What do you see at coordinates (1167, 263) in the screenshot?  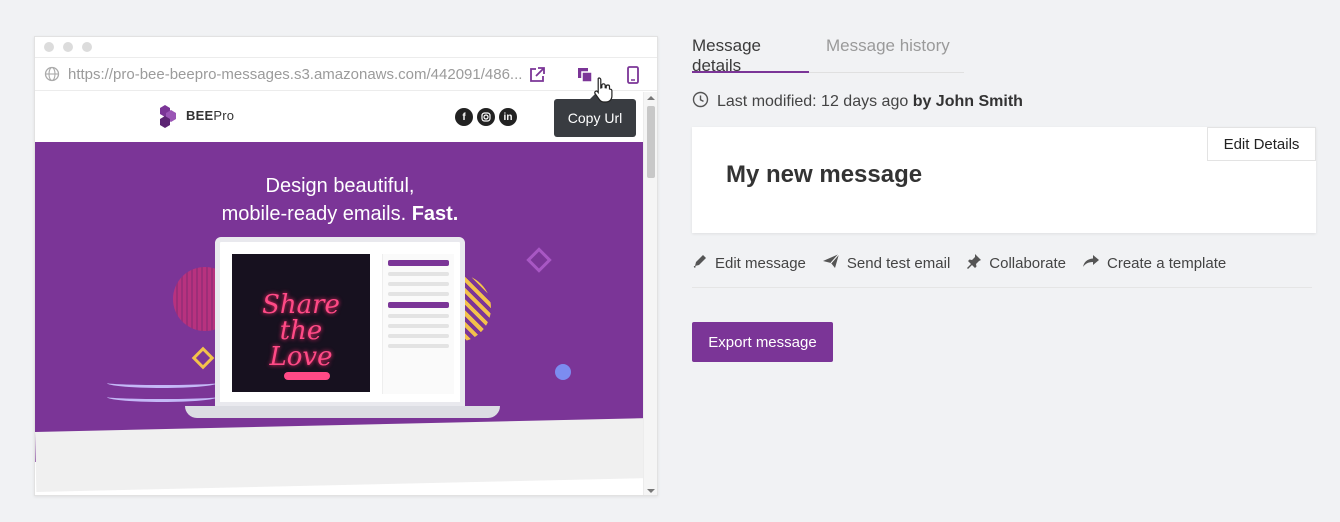 I see `create-template-label: Create a template` at bounding box center [1167, 263].